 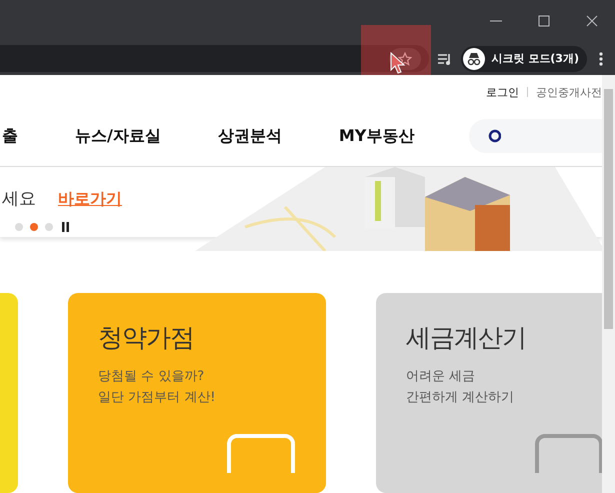 What do you see at coordinates (152, 377) in the screenshot?
I see `card-description: 당첨될 수 있을까?` at bounding box center [152, 377].